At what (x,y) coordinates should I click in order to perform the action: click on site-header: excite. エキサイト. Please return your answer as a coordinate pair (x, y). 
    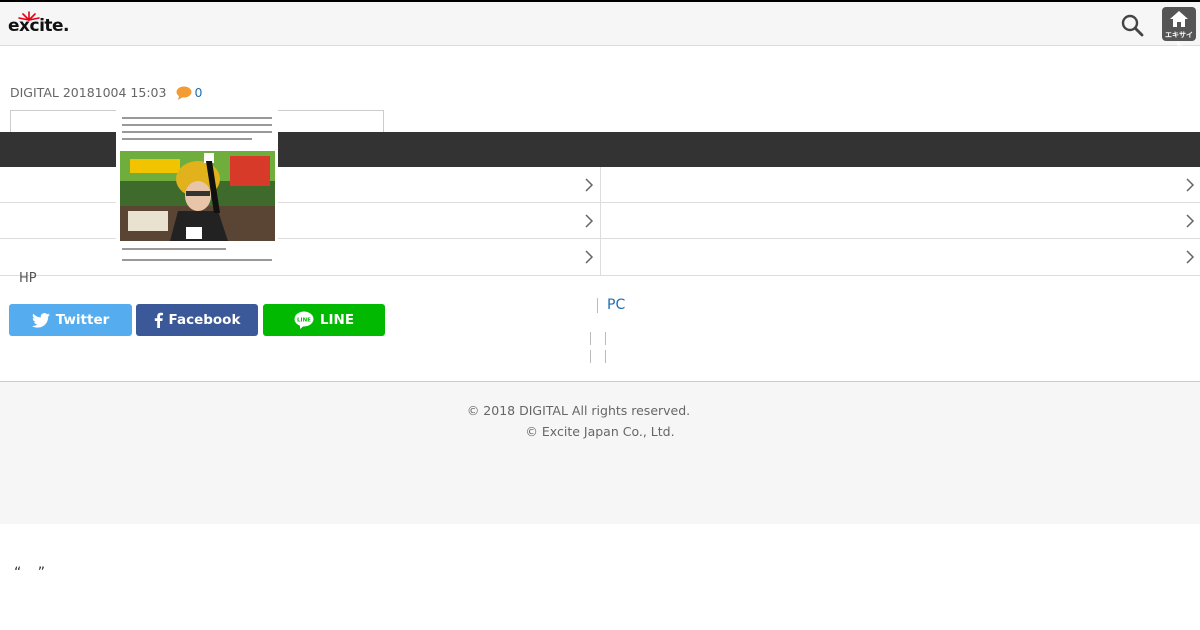
    Looking at the image, I should click on (600, 25).